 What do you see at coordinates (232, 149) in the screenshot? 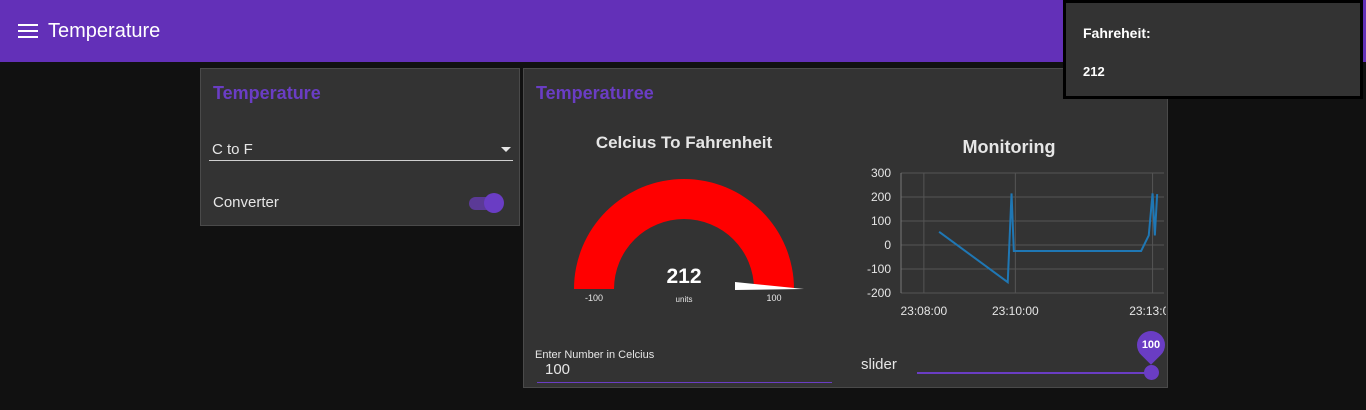
I see `dropdown-selected-value: C to F` at bounding box center [232, 149].